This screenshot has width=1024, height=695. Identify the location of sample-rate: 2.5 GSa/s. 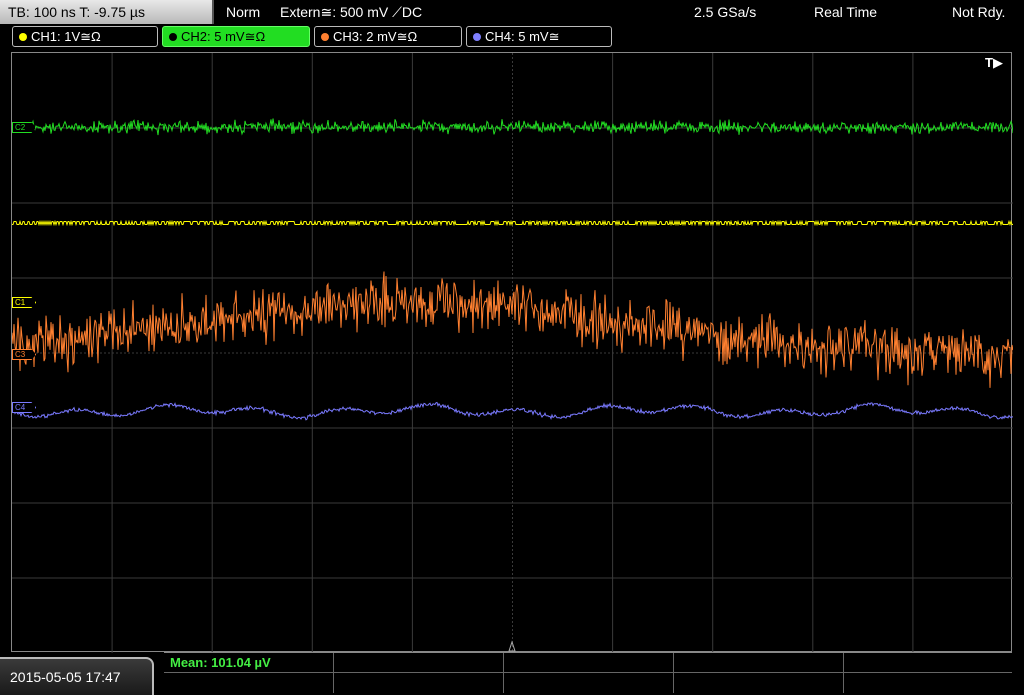
(725, 12).